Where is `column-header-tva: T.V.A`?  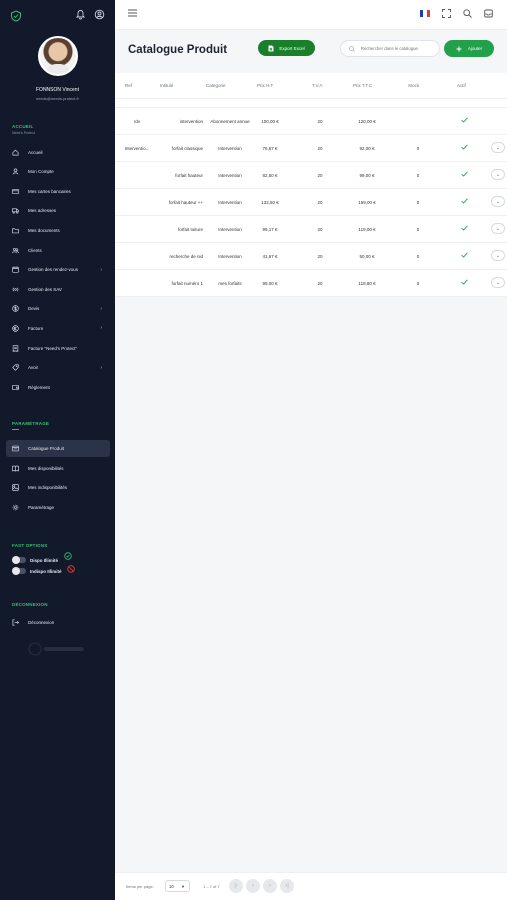
column-header-tva: T.V.A is located at coordinates (317, 85).